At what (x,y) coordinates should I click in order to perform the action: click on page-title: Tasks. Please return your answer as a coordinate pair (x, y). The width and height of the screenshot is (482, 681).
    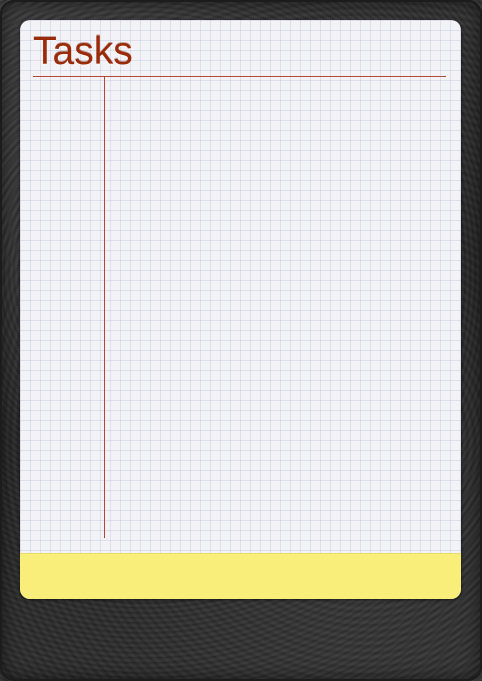
    Looking at the image, I should click on (83, 51).